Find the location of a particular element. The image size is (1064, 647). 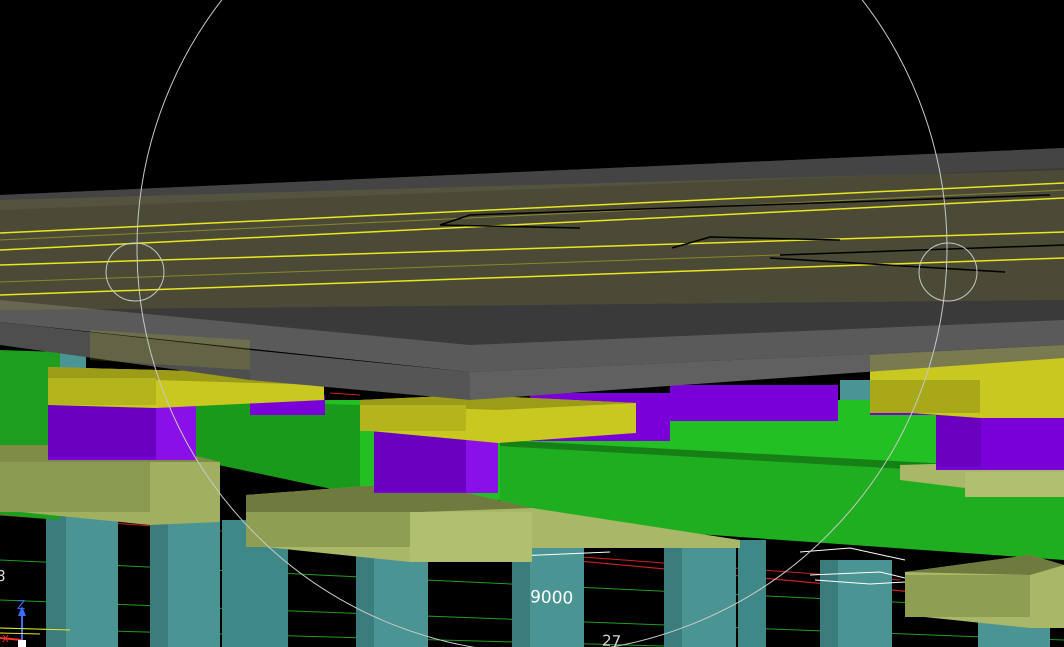

axis-x-label: X is located at coordinates (5, 639).